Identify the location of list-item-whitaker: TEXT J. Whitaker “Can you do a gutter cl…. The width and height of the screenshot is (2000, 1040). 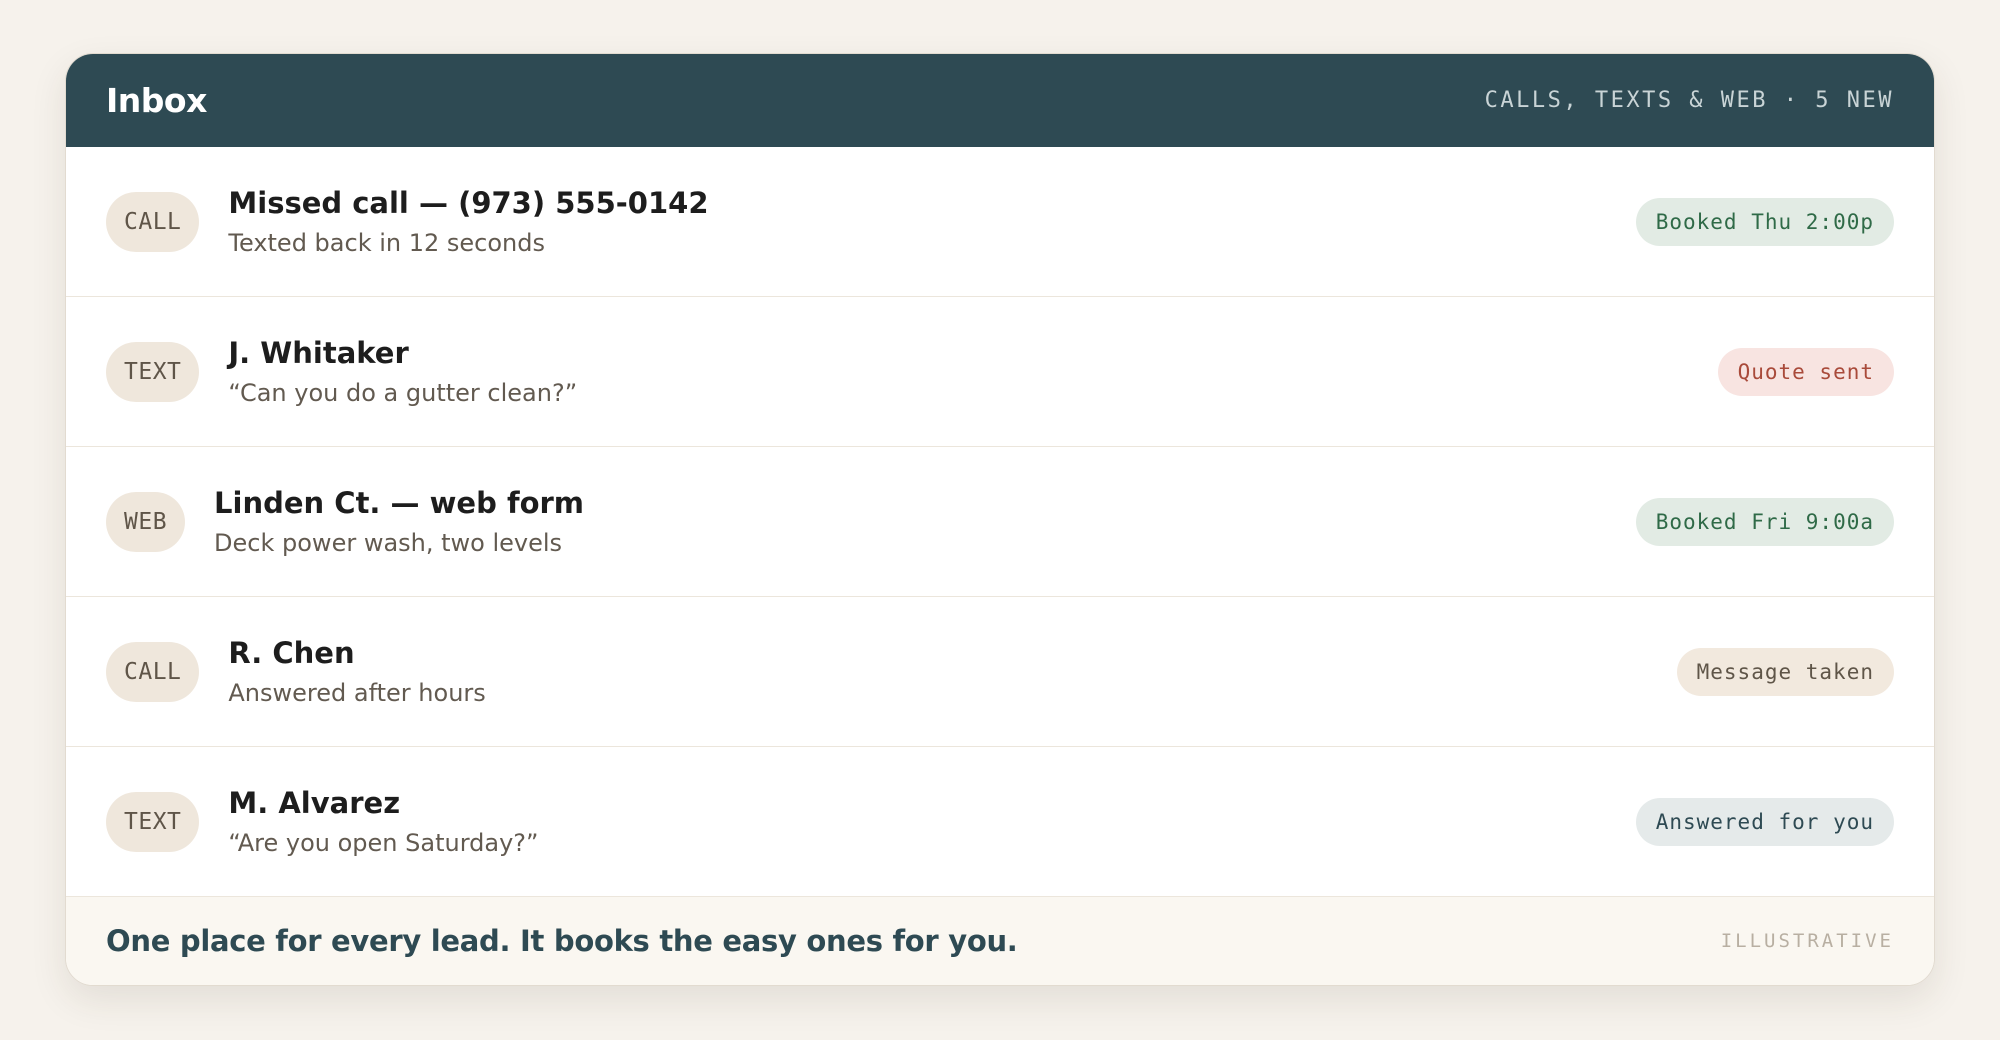
(1000, 372).